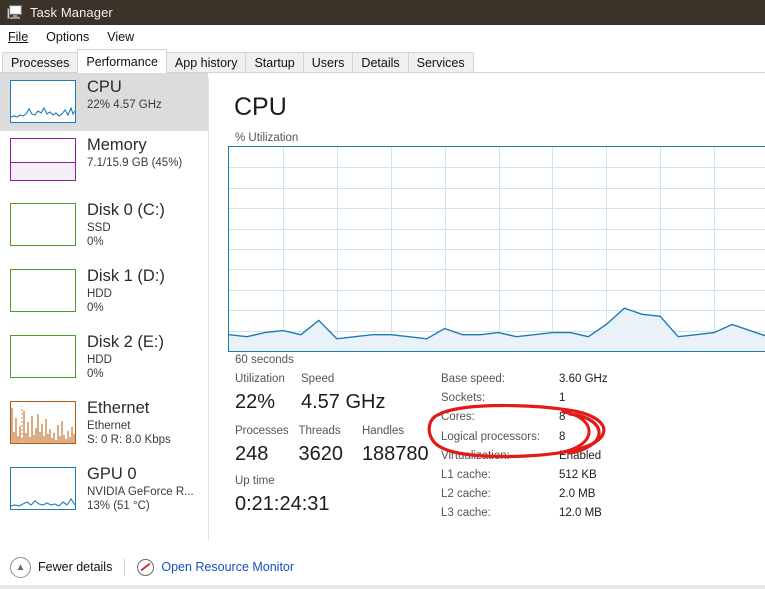  Describe the element at coordinates (267, 138) in the screenshot. I see `graph-y-axis-label: % Utilization` at that location.